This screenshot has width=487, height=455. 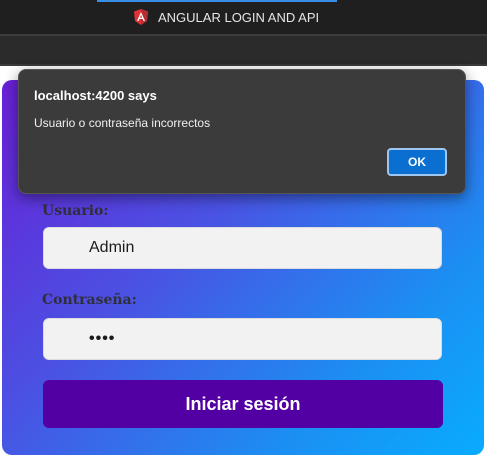 What do you see at coordinates (242, 248) in the screenshot?
I see `username-input: Admin` at bounding box center [242, 248].